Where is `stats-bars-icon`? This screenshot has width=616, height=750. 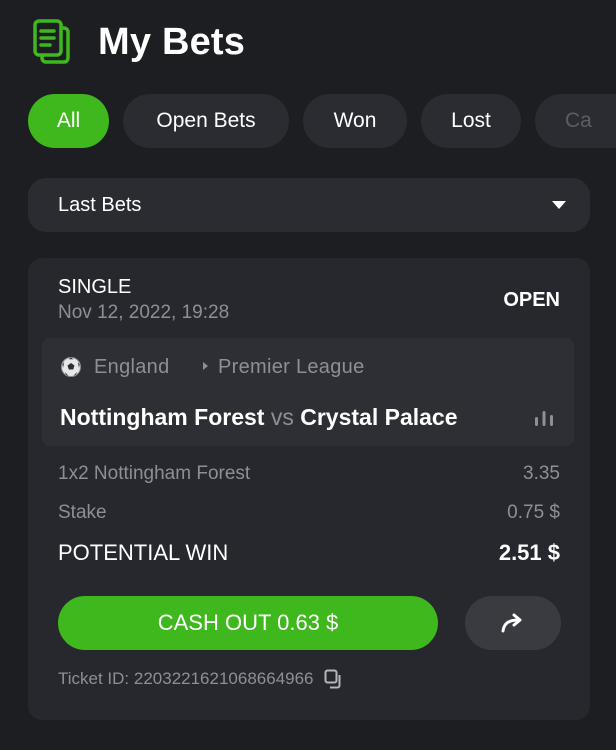 stats-bars-icon is located at coordinates (544, 418).